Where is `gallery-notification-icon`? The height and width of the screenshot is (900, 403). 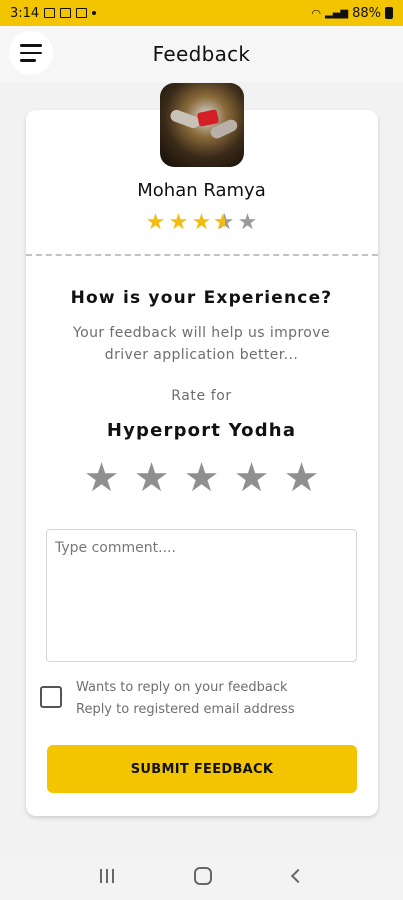
gallery-notification-icon is located at coordinates (50, 13).